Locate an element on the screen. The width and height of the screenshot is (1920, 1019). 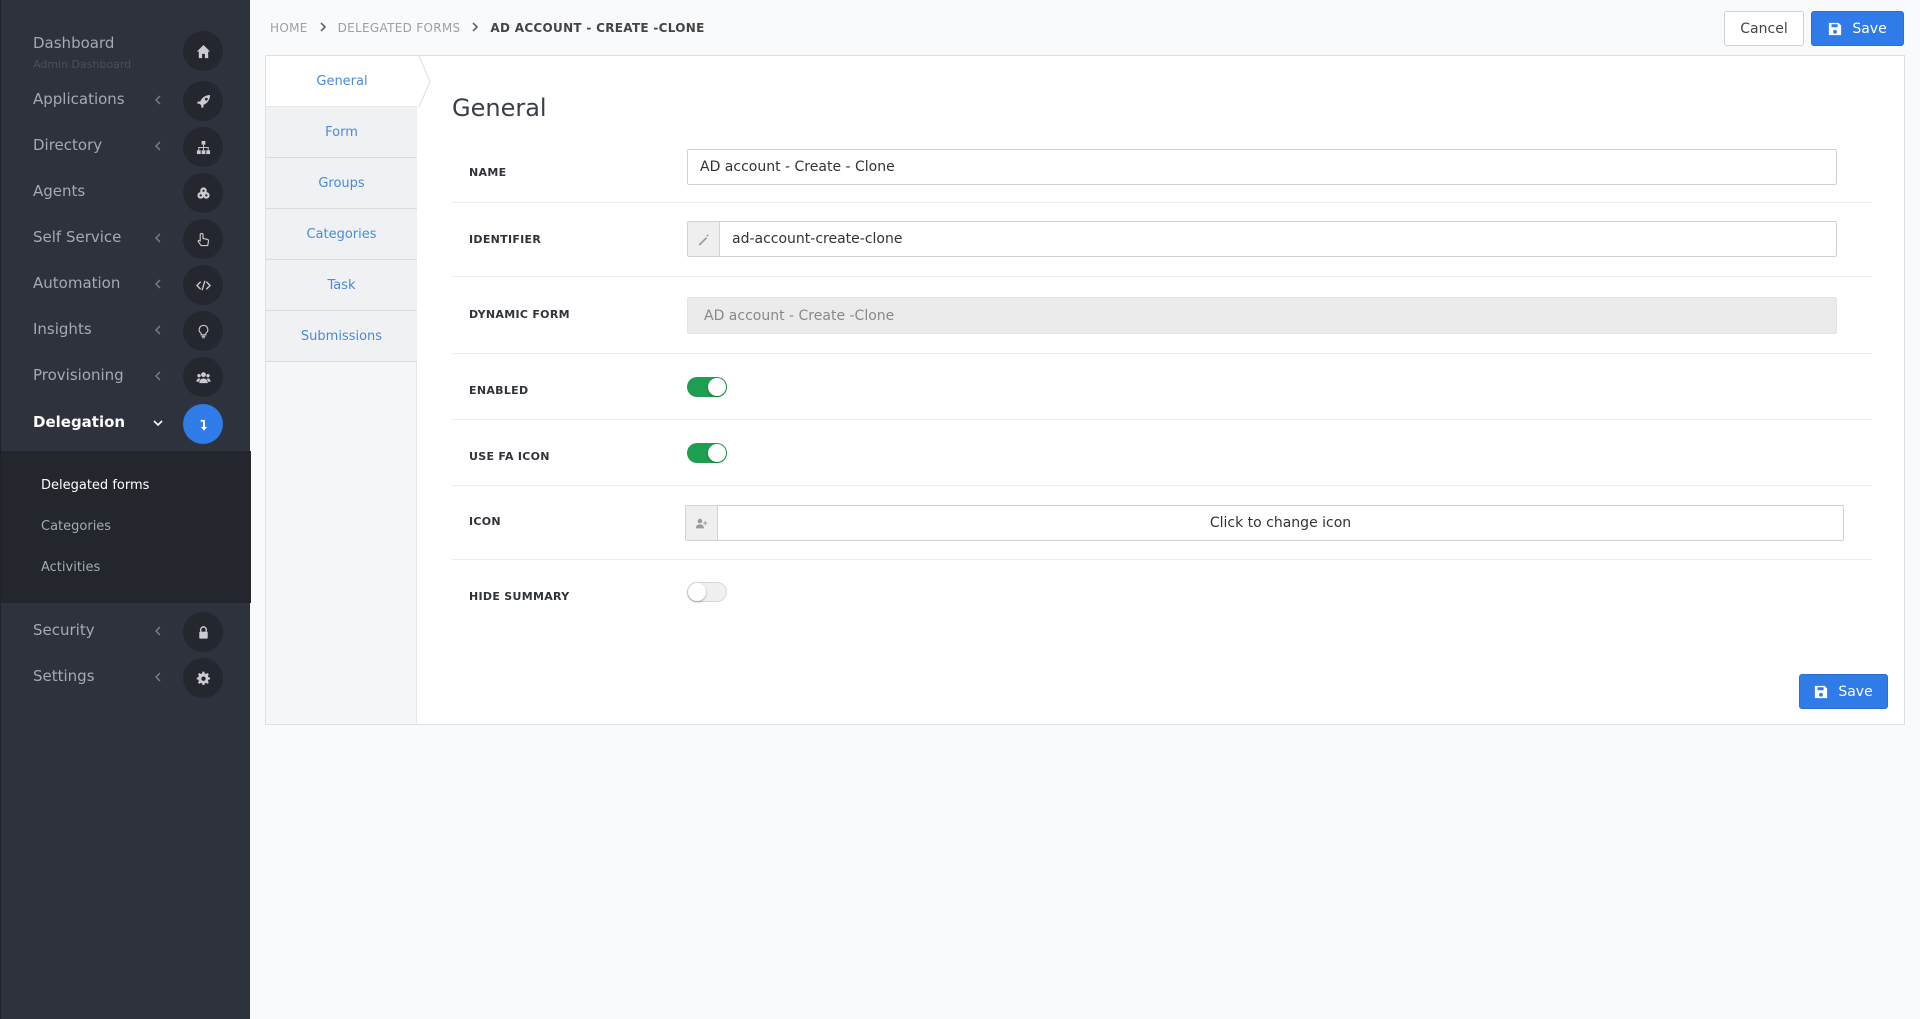
breadcrumb-current: AD ACCOUNT - CREATE -CLONE is located at coordinates (597, 28).